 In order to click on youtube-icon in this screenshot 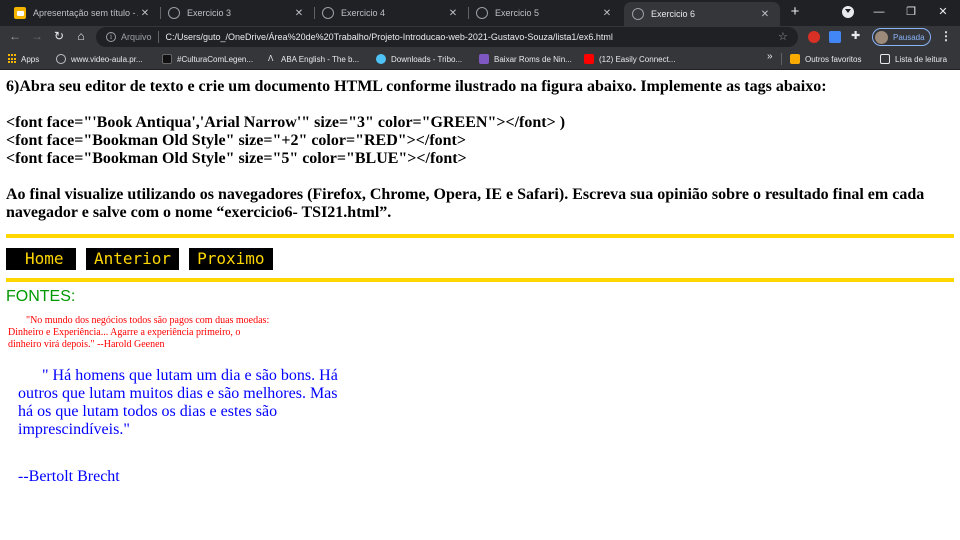, I will do `click(589, 59)`.